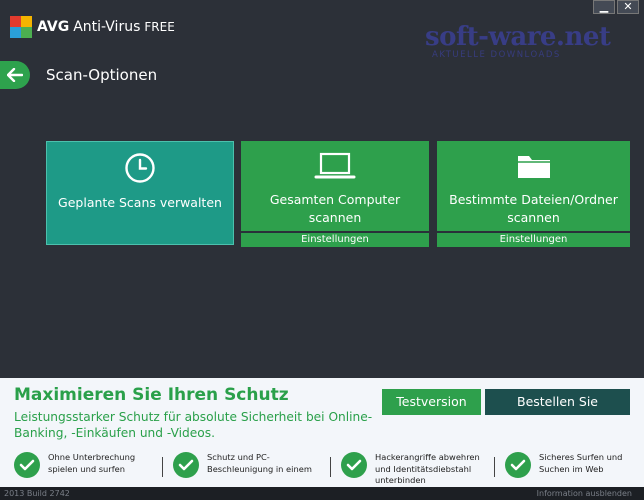  What do you see at coordinates (533, 167) in the screenshot?
I see `folder-icon` at bounding box center [533, 167].